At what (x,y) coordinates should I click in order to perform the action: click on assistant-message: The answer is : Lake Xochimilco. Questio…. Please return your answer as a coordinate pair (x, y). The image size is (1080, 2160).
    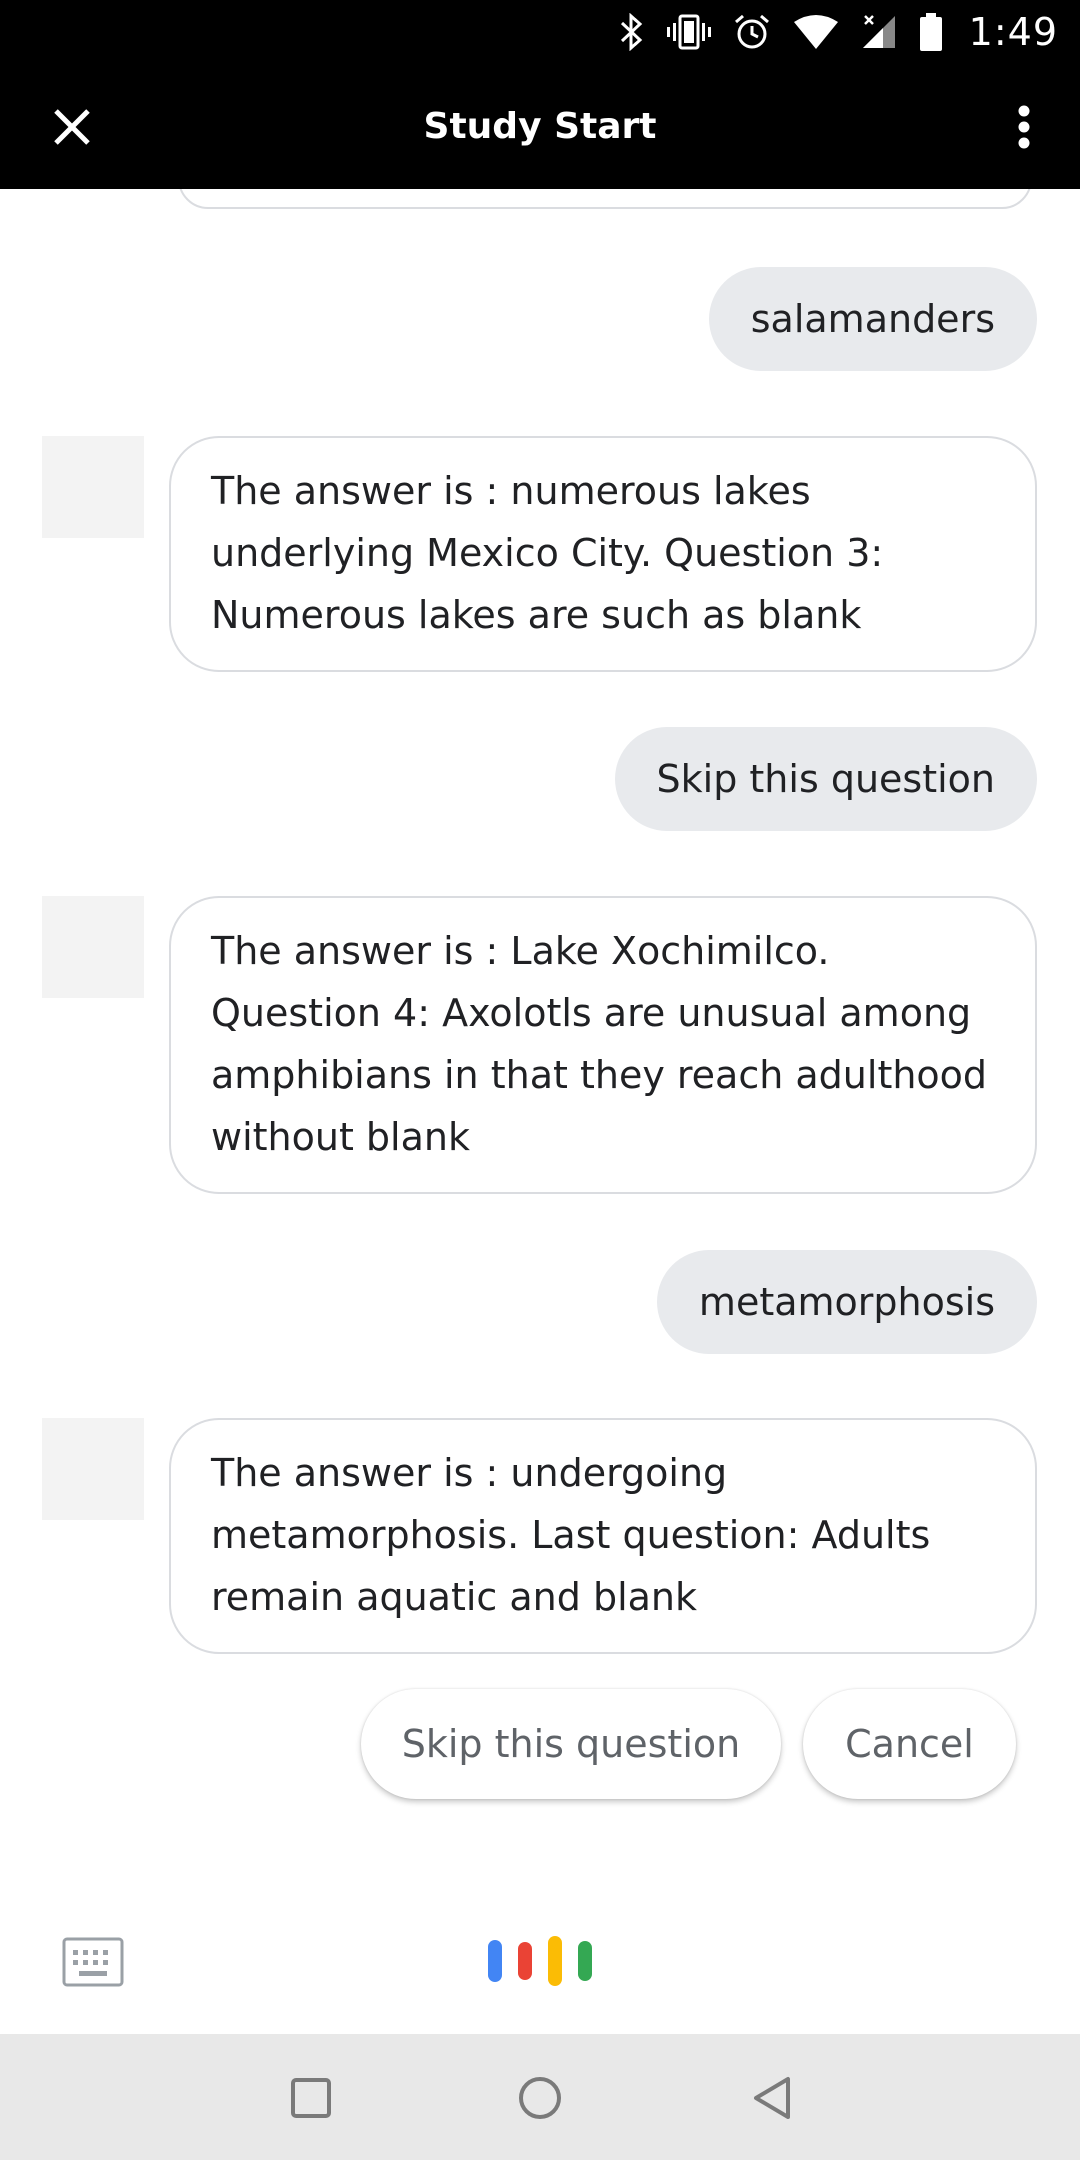
    Looking at the image, I should click on (603, 1045).